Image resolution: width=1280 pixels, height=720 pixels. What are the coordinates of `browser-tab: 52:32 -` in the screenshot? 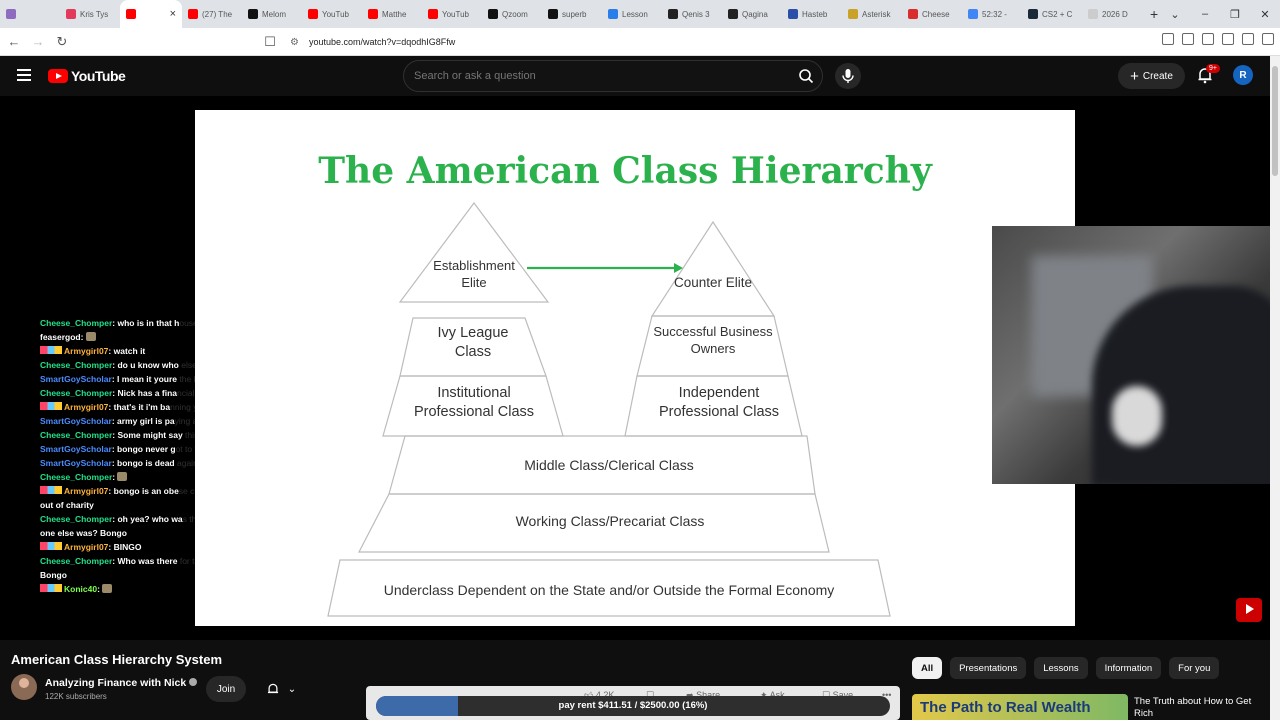 It's located at (992, 14).